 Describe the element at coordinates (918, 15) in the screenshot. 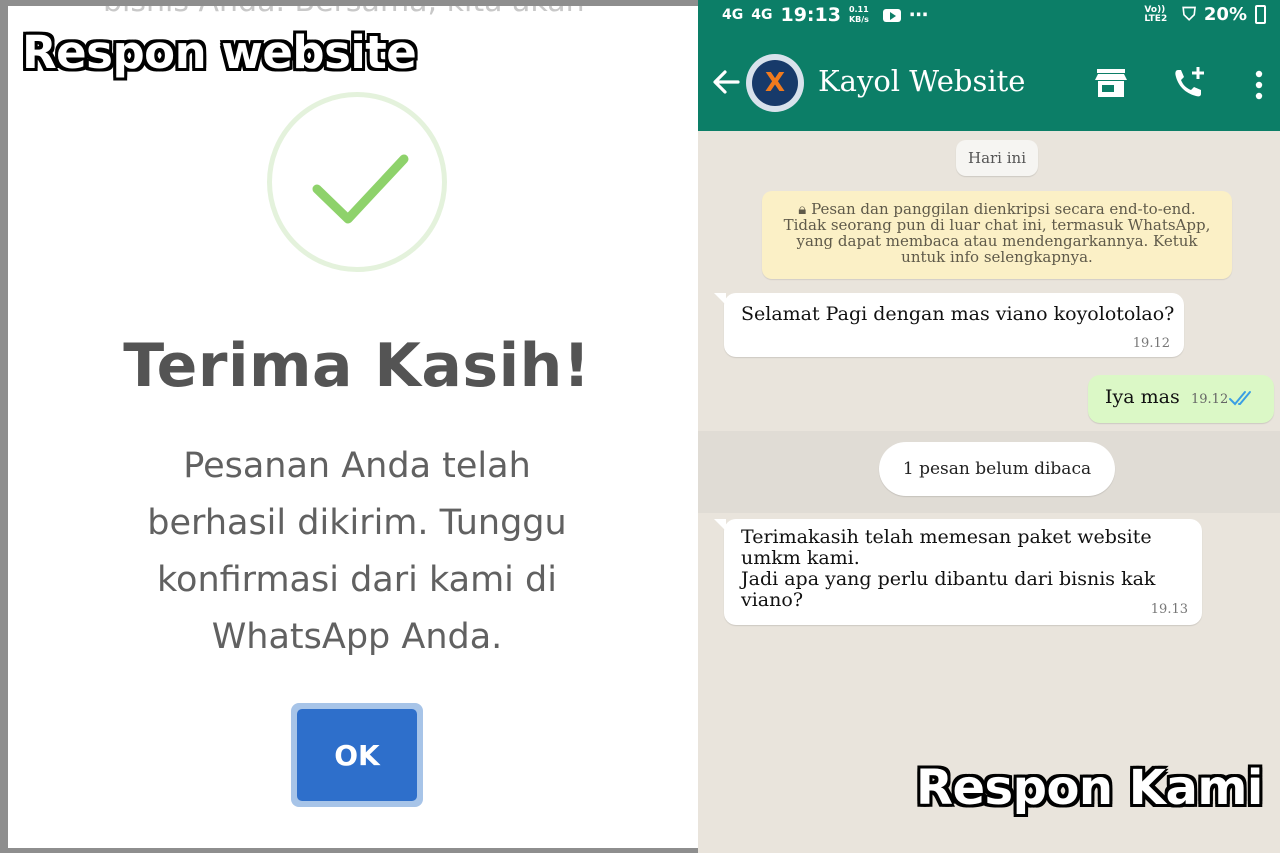

I see `more-notifications-icon: ⋯` at that location.